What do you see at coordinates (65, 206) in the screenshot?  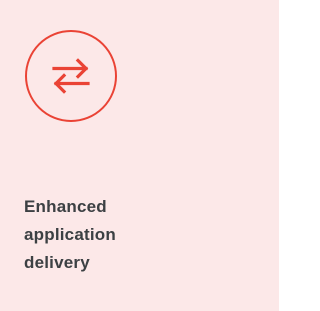 I see `feature-title-line-1: Enhanced` at bounding box center [65, 206].